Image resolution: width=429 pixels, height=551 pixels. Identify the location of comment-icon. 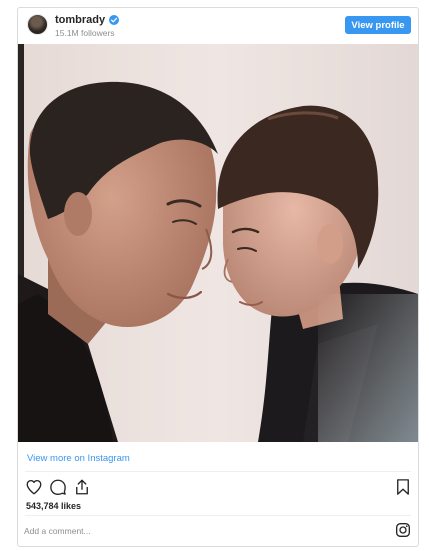
(58, 487).